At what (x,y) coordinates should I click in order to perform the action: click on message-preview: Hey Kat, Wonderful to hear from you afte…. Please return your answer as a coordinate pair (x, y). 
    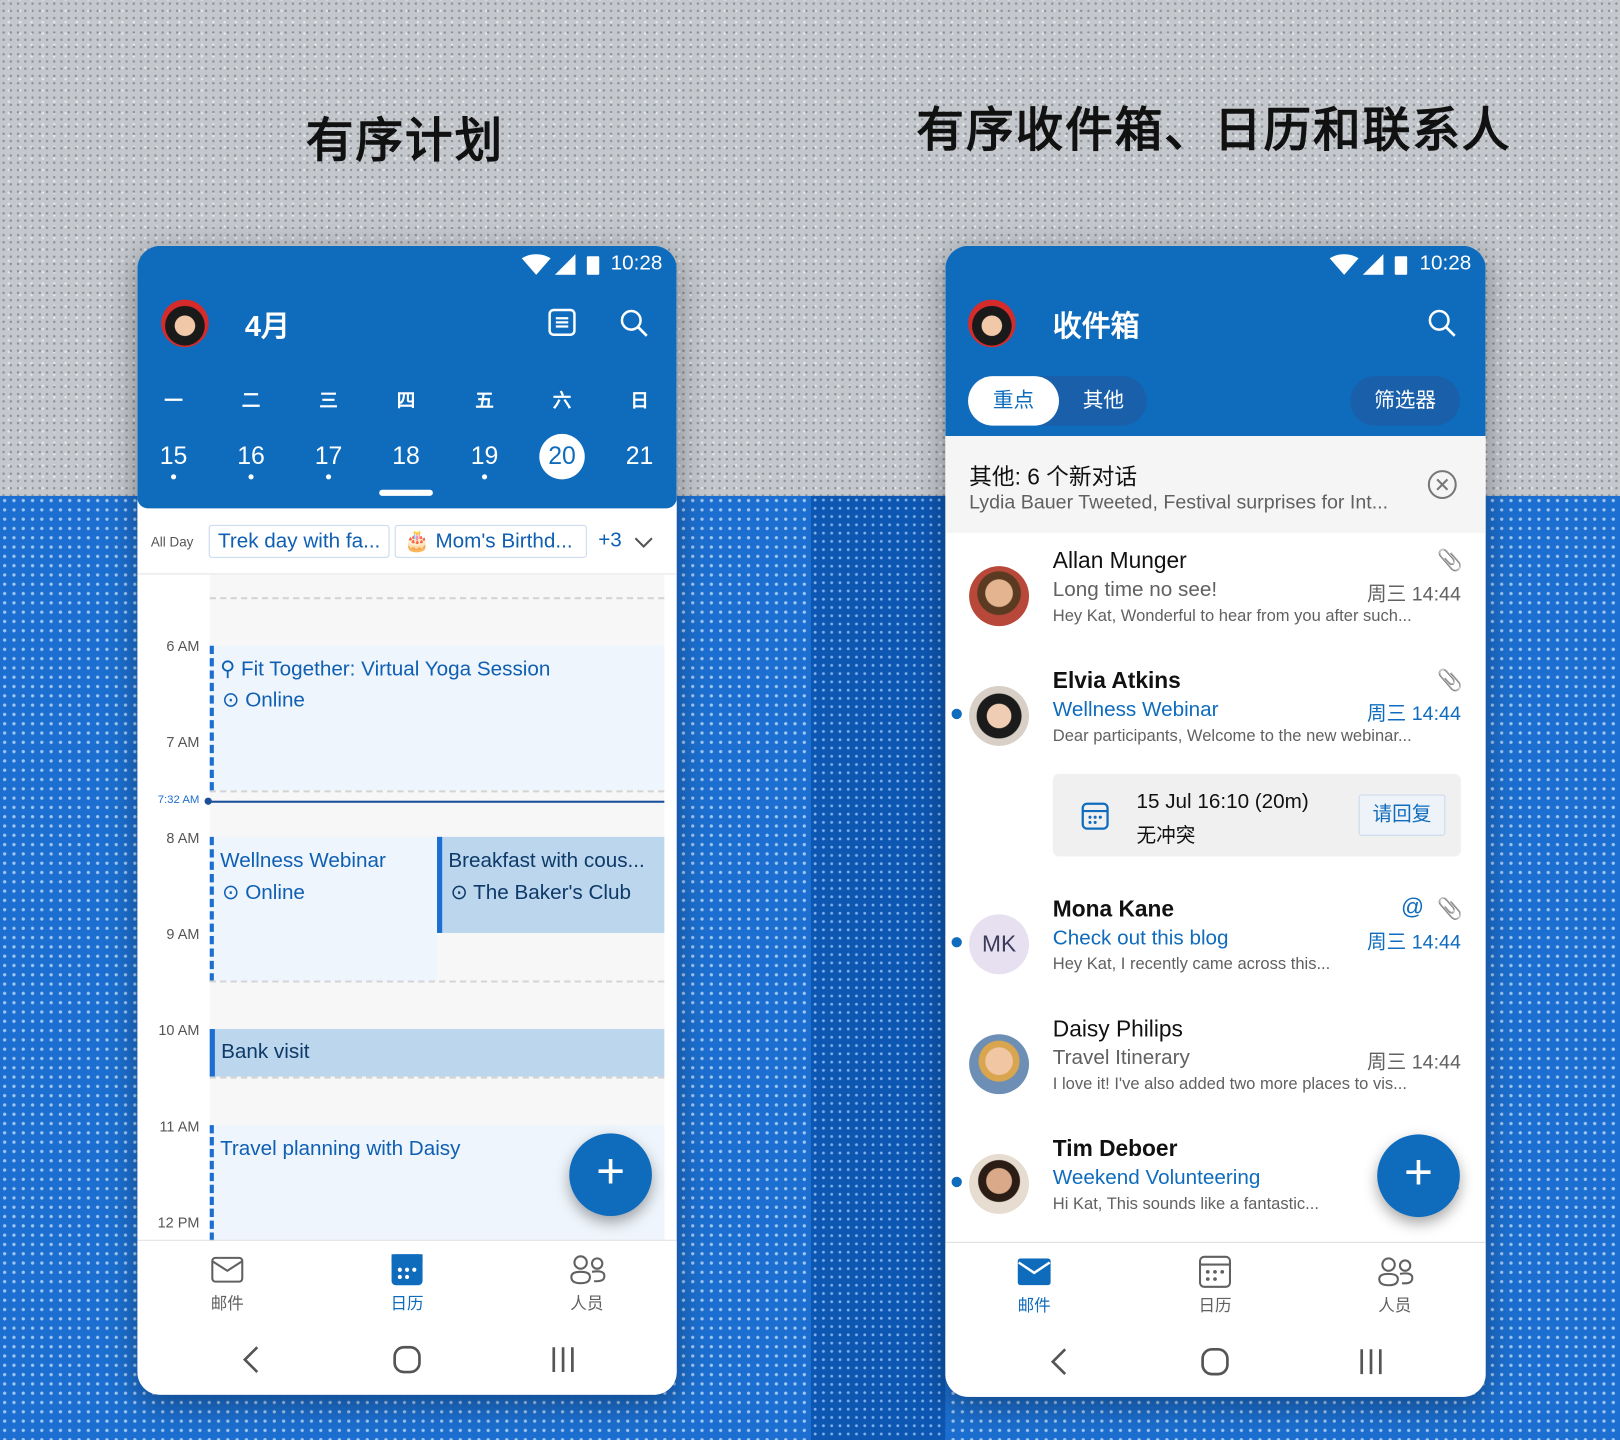
    Looking at the image, I should click on (1232, 616).